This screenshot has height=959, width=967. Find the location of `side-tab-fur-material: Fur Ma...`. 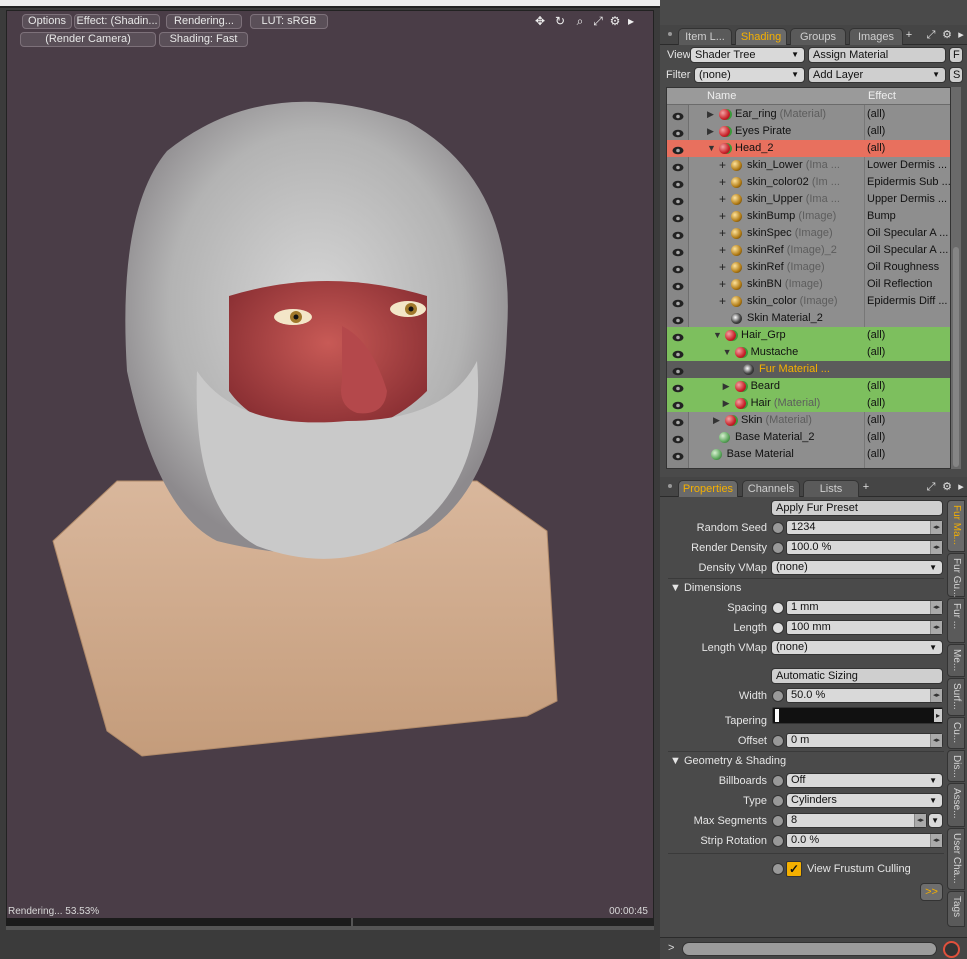

side-tab-fur-material: Fur Ma... is located at coordinates (956, 526).